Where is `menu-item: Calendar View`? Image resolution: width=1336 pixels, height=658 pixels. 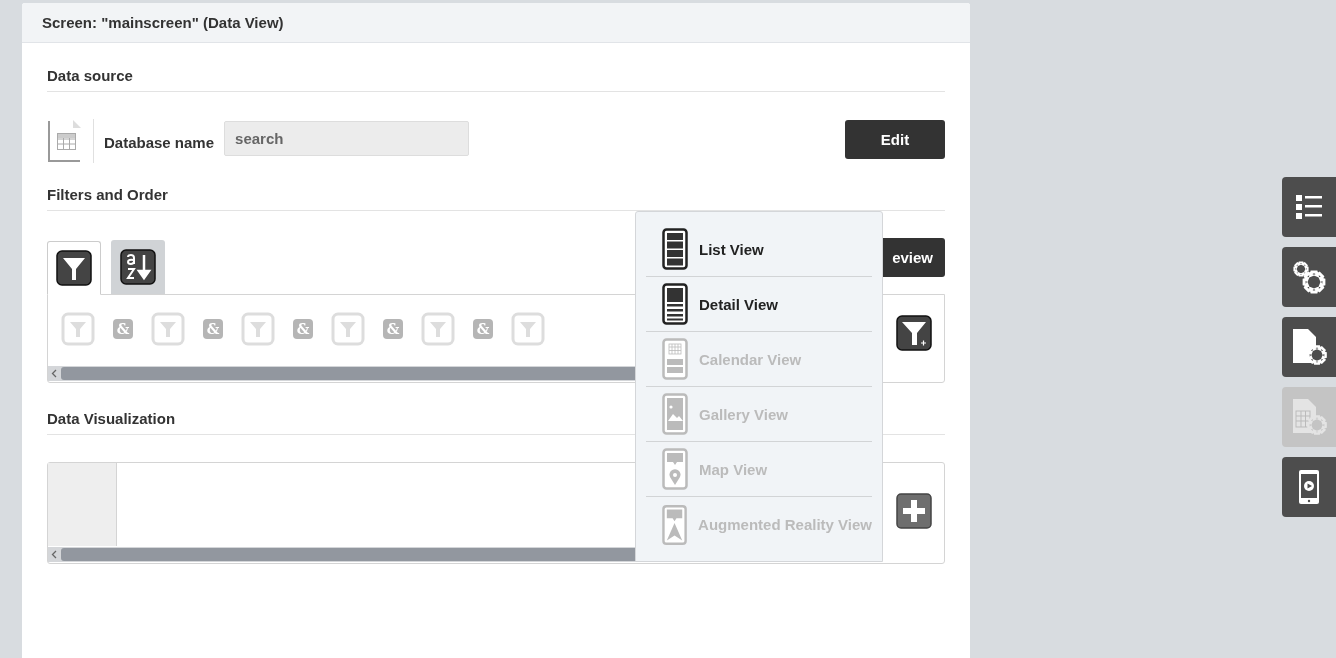 menu-item: Calendar View is located at coordinates (759, 359).